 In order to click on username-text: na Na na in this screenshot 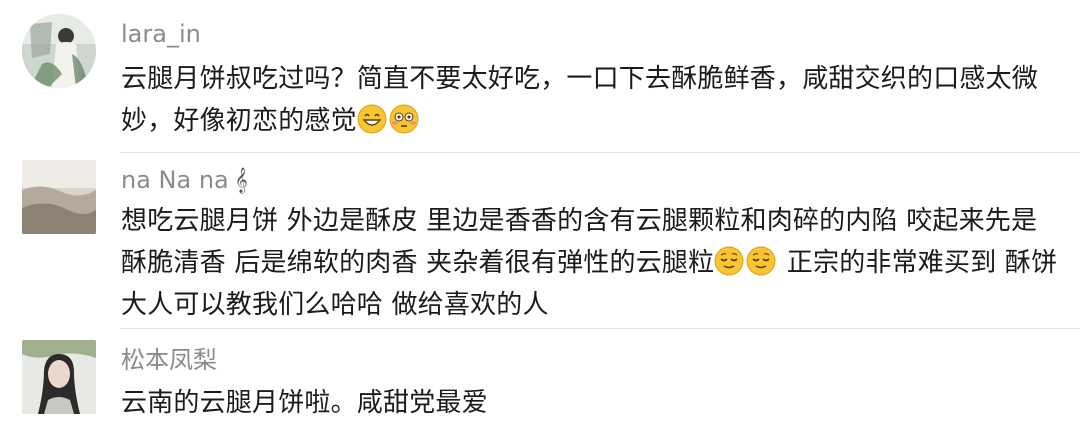, I will do `click(175, 180)`.